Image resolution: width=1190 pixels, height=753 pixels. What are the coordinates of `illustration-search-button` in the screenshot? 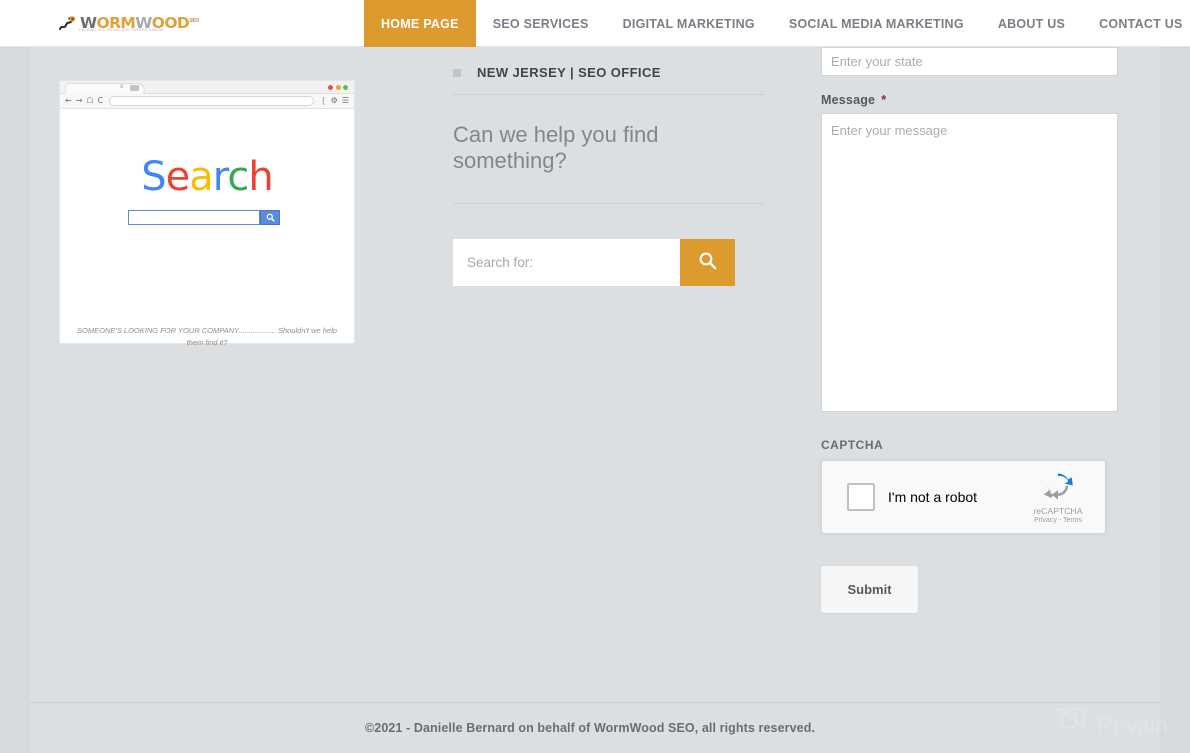 It's located at (270, 217).